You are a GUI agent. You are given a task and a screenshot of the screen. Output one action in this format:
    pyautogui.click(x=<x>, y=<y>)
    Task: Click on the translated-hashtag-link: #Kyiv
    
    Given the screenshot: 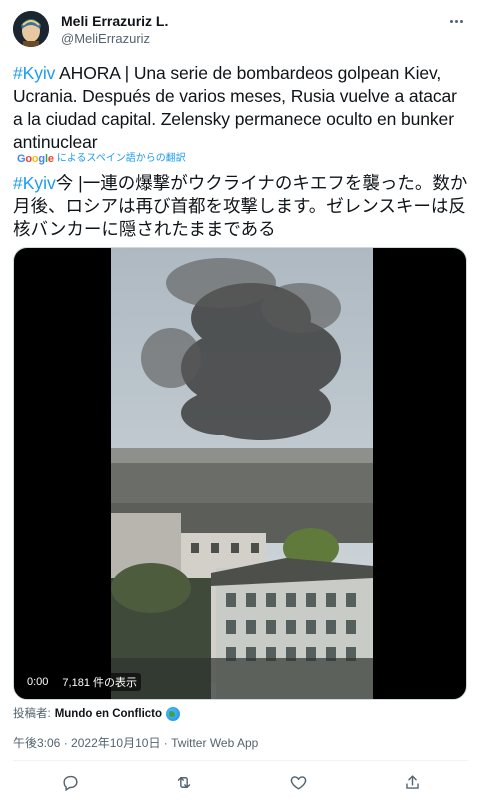 What is the action you would take?
    pyautogui.click(x=34, y=183)
    